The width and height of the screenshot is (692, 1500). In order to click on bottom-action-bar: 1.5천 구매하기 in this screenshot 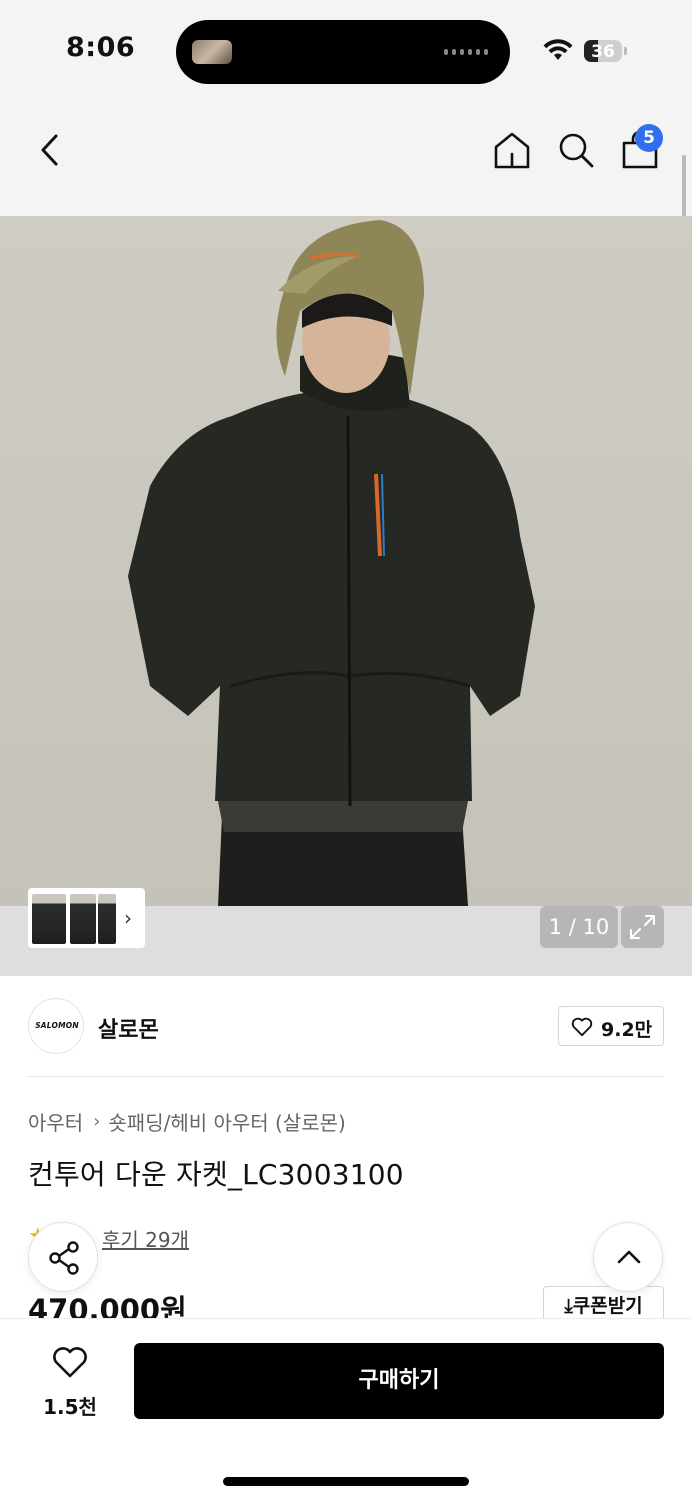, I will do `click(346, 1409)`.